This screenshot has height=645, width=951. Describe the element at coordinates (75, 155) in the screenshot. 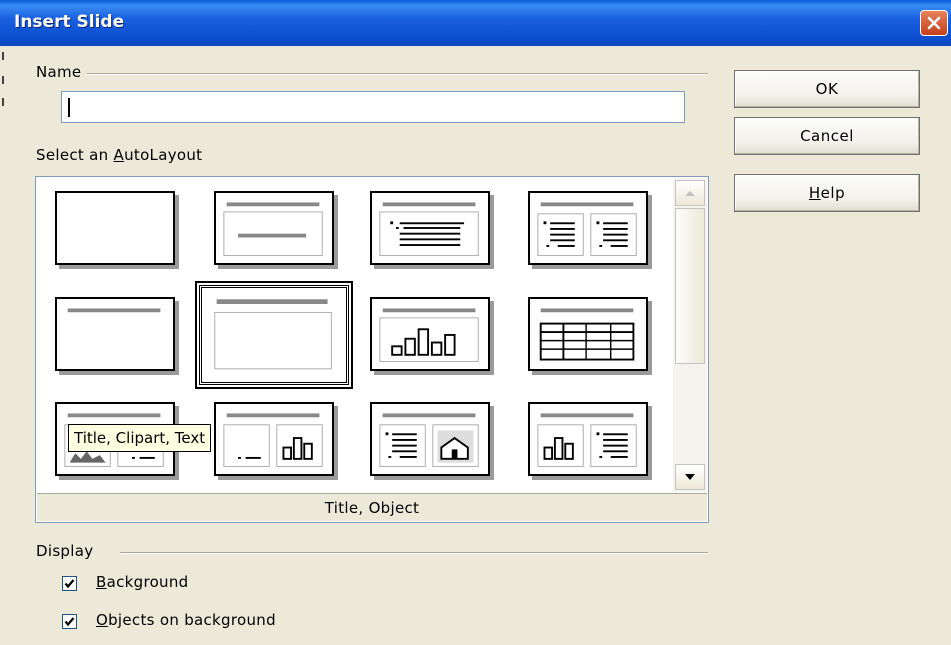

I see `autolayout-label-prefix: Select an` at that location.